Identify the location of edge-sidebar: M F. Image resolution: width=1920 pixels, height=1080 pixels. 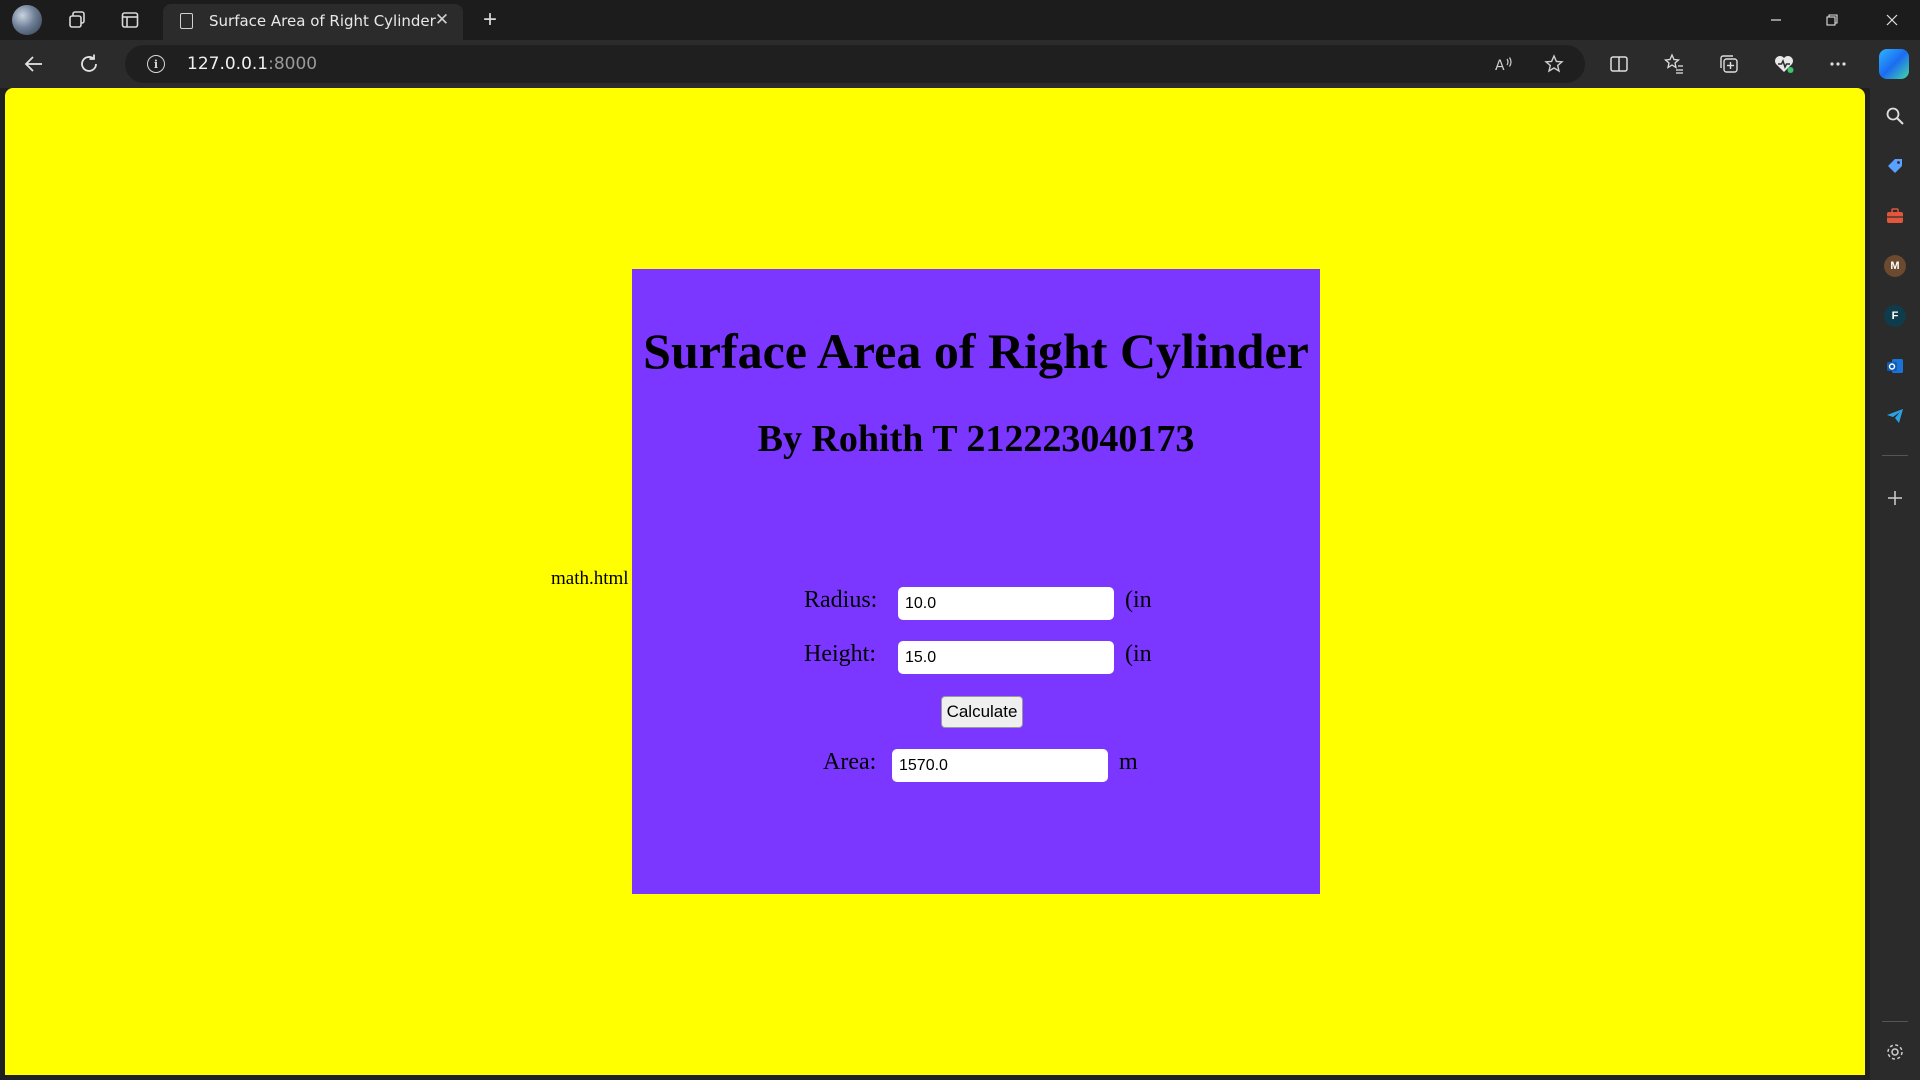
(1895, 584).